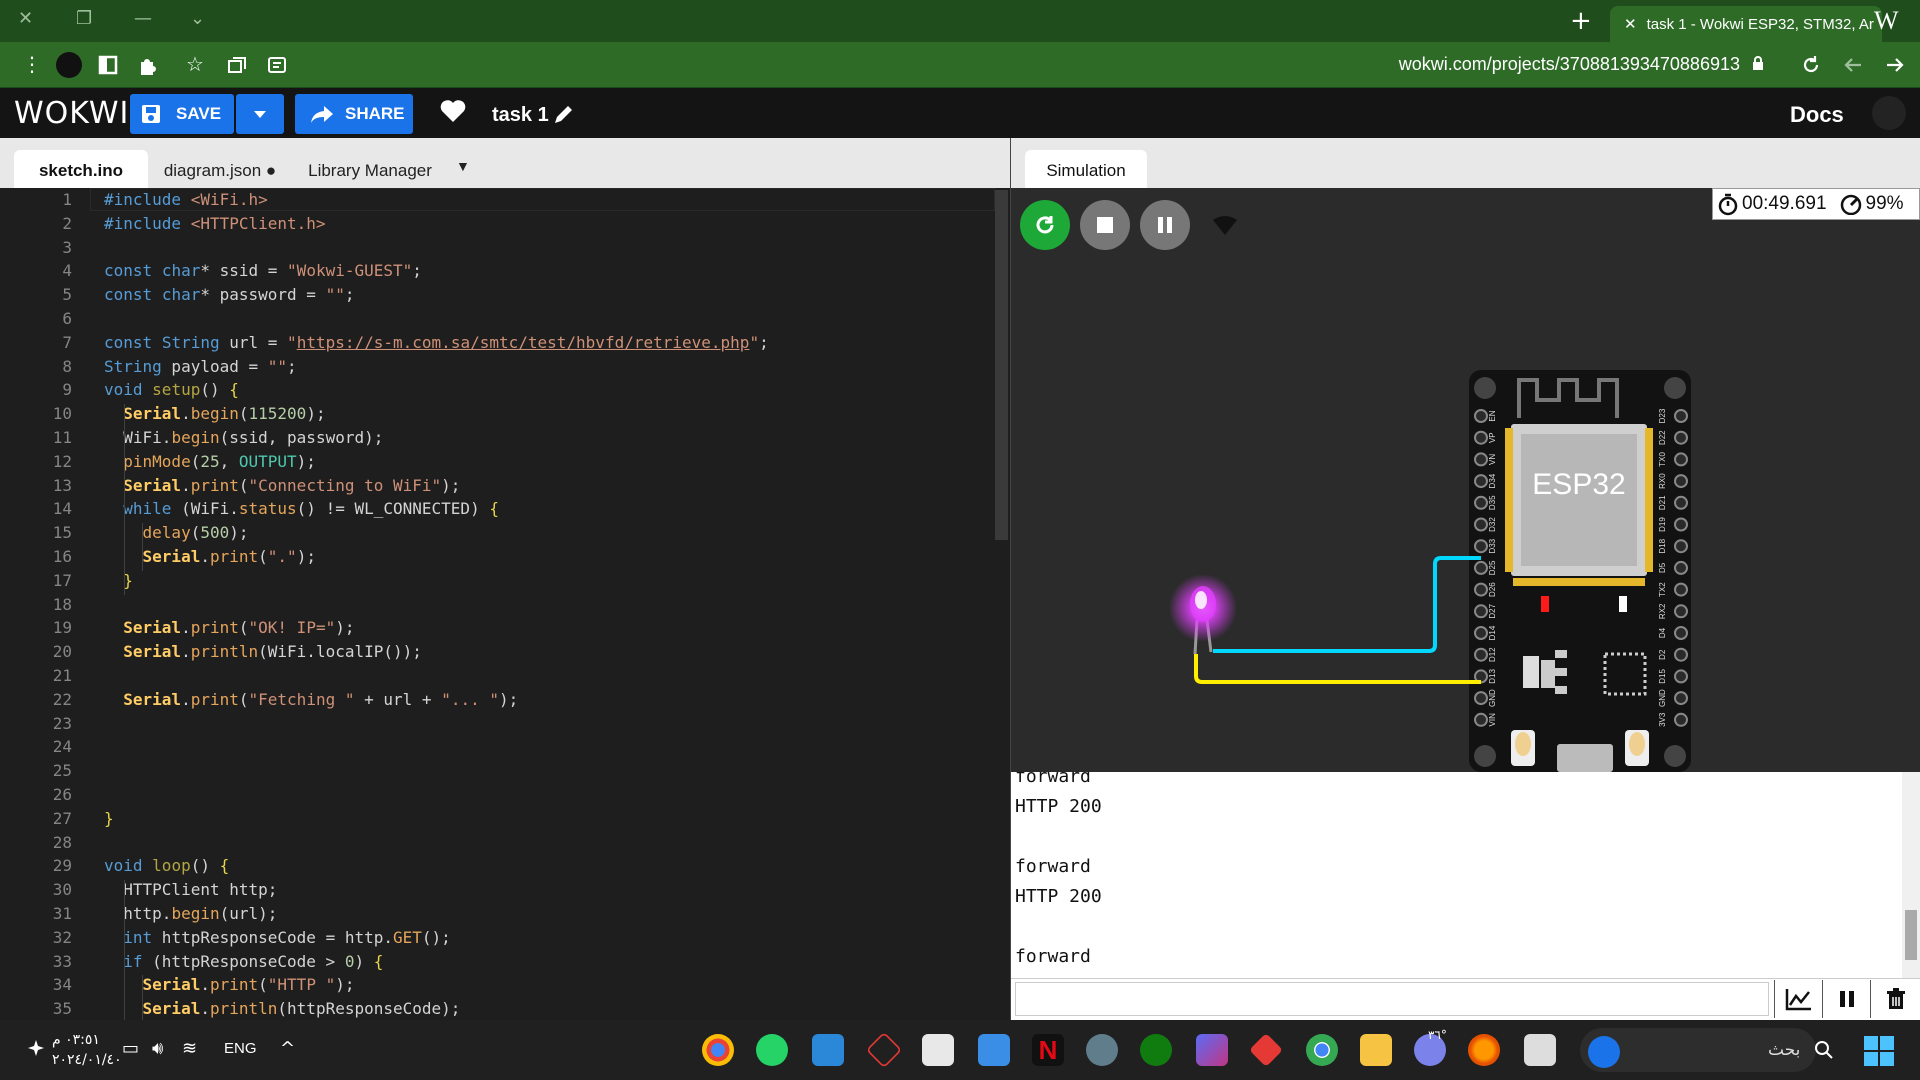 Image resolution: width=1920 pixels, height=1080 pixels. What do you see at coordinates (260, 114) in the screenshot?
I see `save-dropdown-button` at bounding box center [260, 114].